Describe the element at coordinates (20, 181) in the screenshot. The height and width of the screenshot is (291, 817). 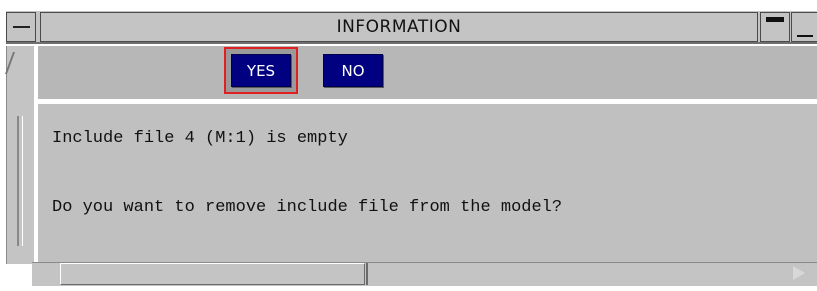
I see `frame-bevel-line` at that location.